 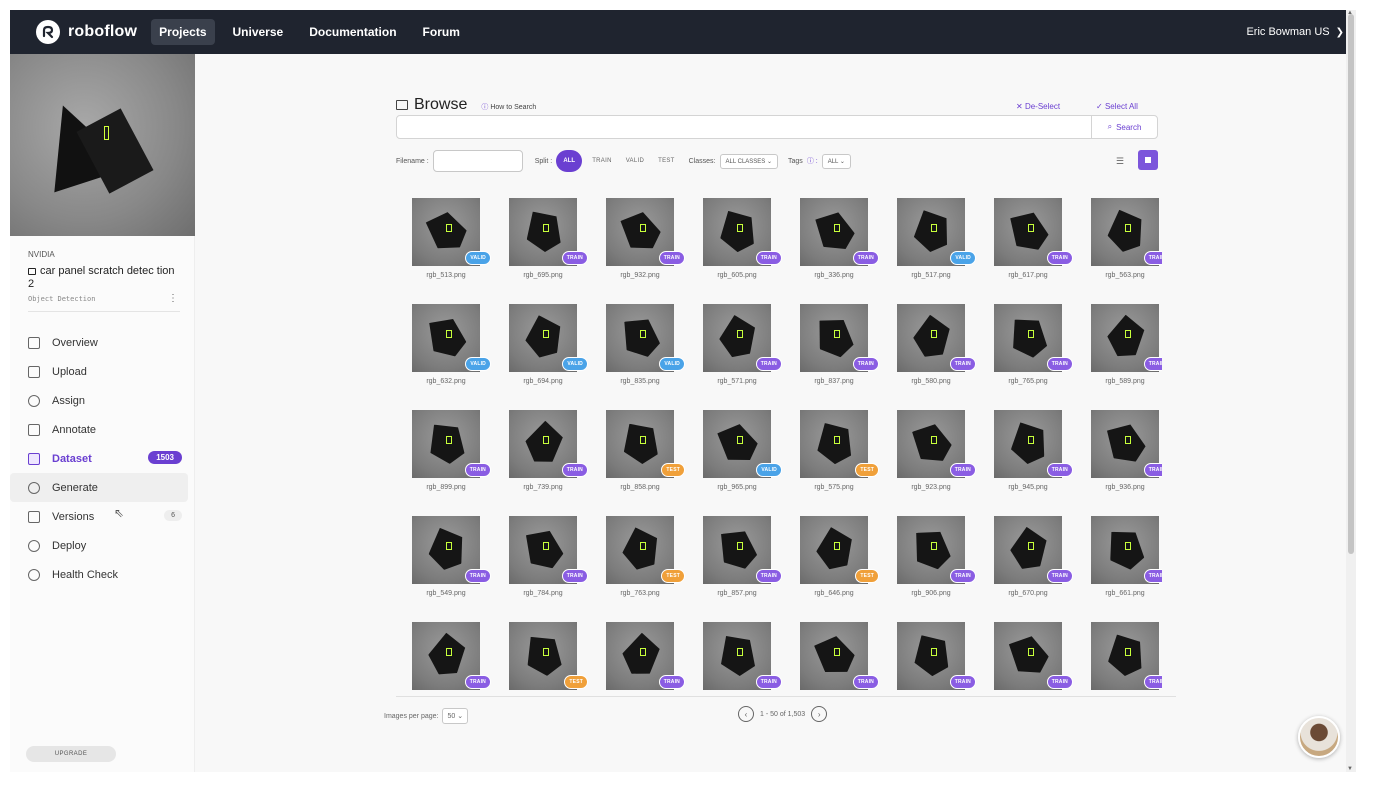 I want to click on next-page-button: ›, so click(x=819, y=714).